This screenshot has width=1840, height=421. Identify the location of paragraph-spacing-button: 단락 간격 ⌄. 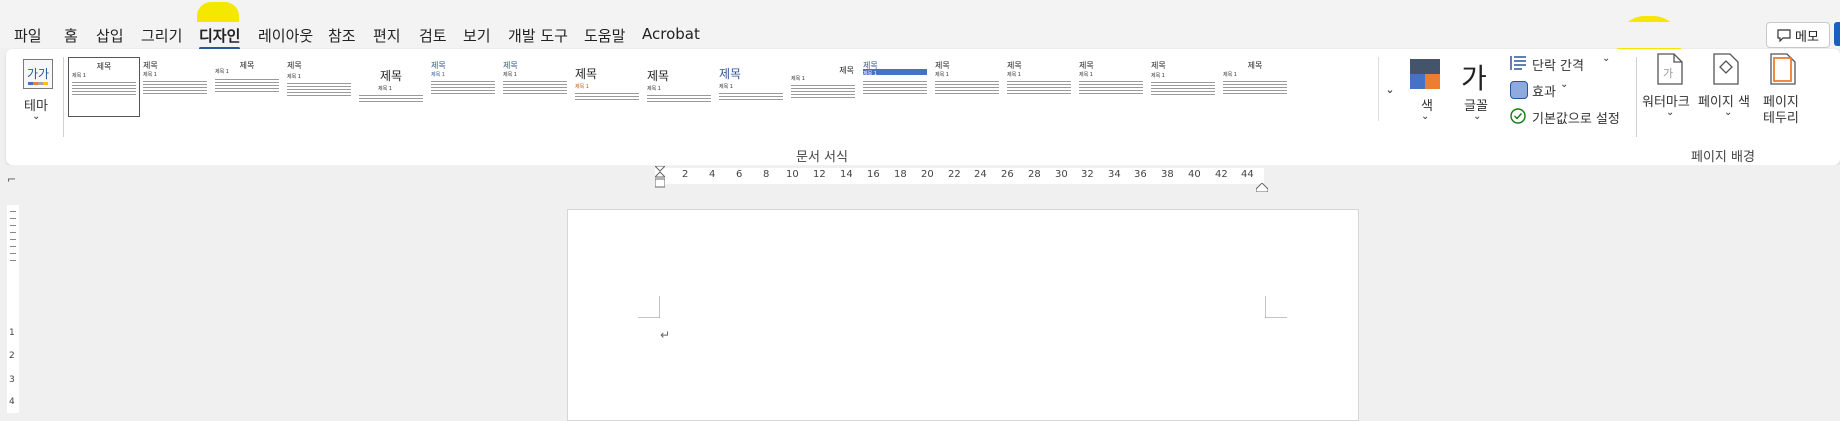
(1568, 64).